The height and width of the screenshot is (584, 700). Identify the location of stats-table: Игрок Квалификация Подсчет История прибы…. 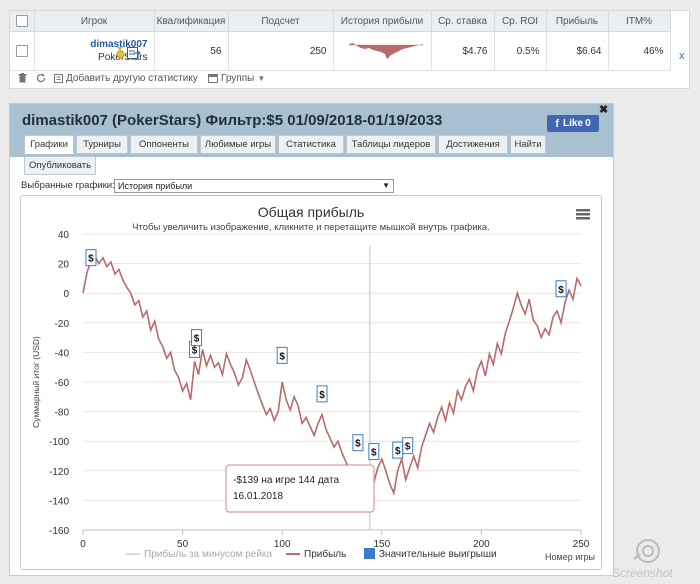
(340, 41).